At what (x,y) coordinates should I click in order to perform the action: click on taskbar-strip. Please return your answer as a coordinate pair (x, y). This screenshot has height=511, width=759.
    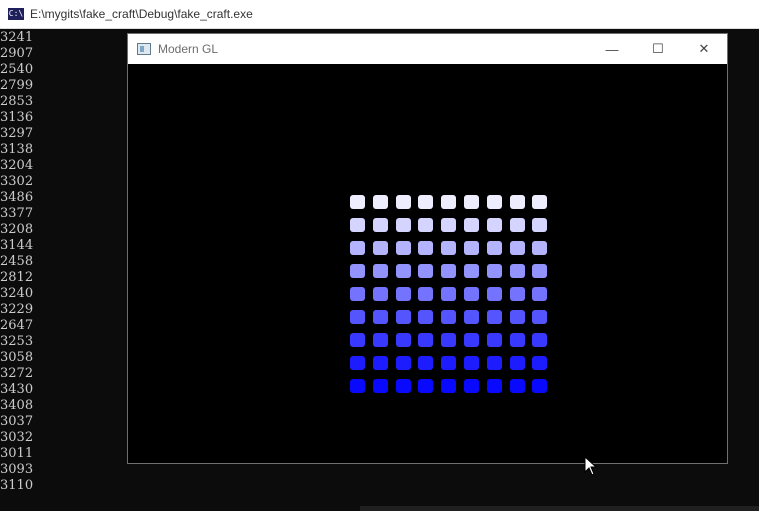
    Looking at the image, I should click on (559, 508).